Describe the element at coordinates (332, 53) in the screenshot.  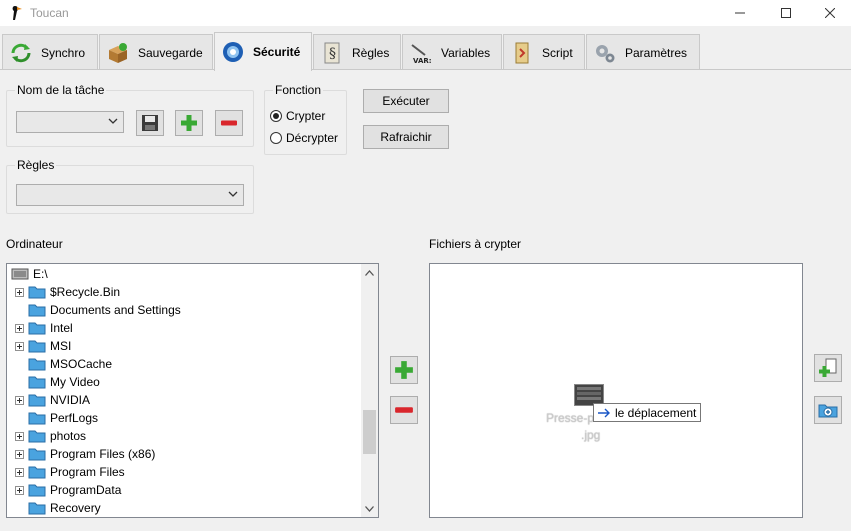
I see `rules-doc-icon: §` at that location.